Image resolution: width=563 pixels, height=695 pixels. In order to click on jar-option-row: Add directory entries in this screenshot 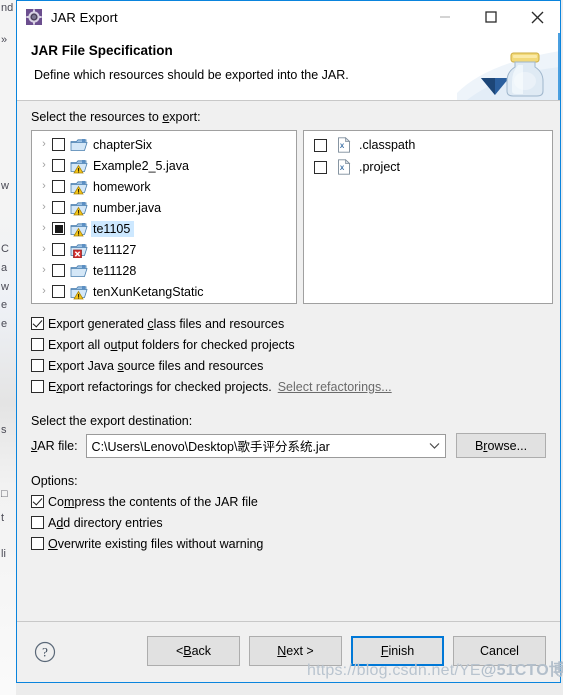, I will do `click(288, 522)`.